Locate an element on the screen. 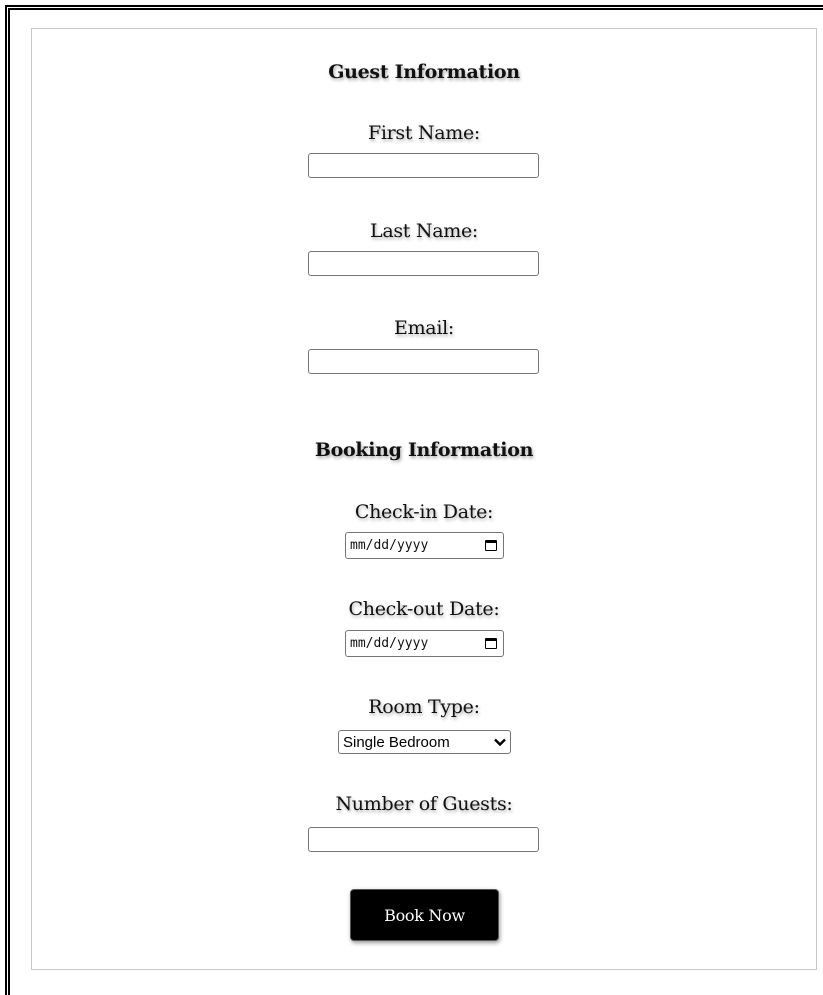  email-input is located at coordinates (423, 361).